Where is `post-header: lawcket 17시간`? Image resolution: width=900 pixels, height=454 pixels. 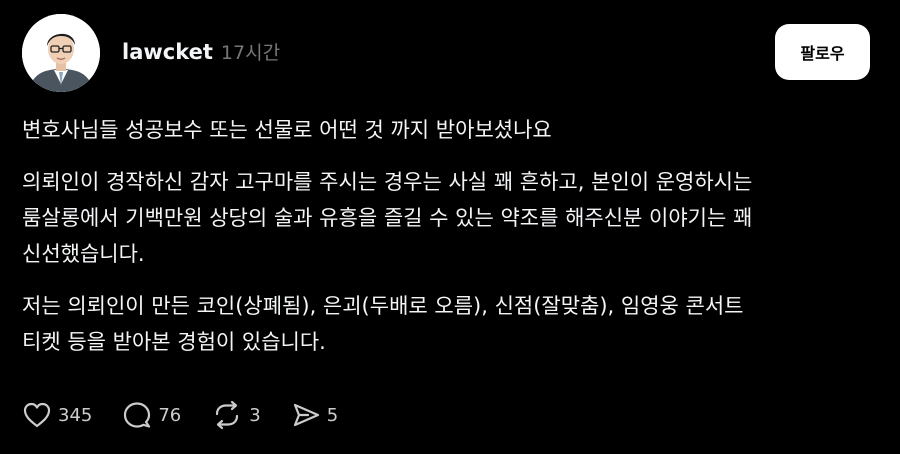
post-header: lawcket 17시간 is located at coordinates (151, 53).